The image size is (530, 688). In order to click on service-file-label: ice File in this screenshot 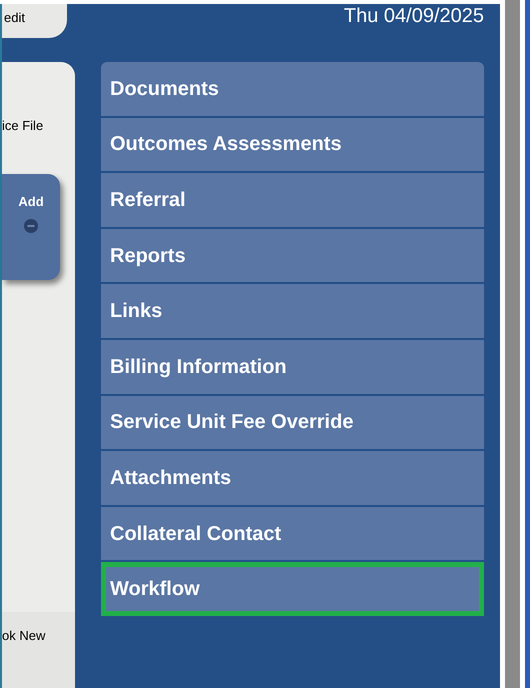, I will do `click(23, 126)`.